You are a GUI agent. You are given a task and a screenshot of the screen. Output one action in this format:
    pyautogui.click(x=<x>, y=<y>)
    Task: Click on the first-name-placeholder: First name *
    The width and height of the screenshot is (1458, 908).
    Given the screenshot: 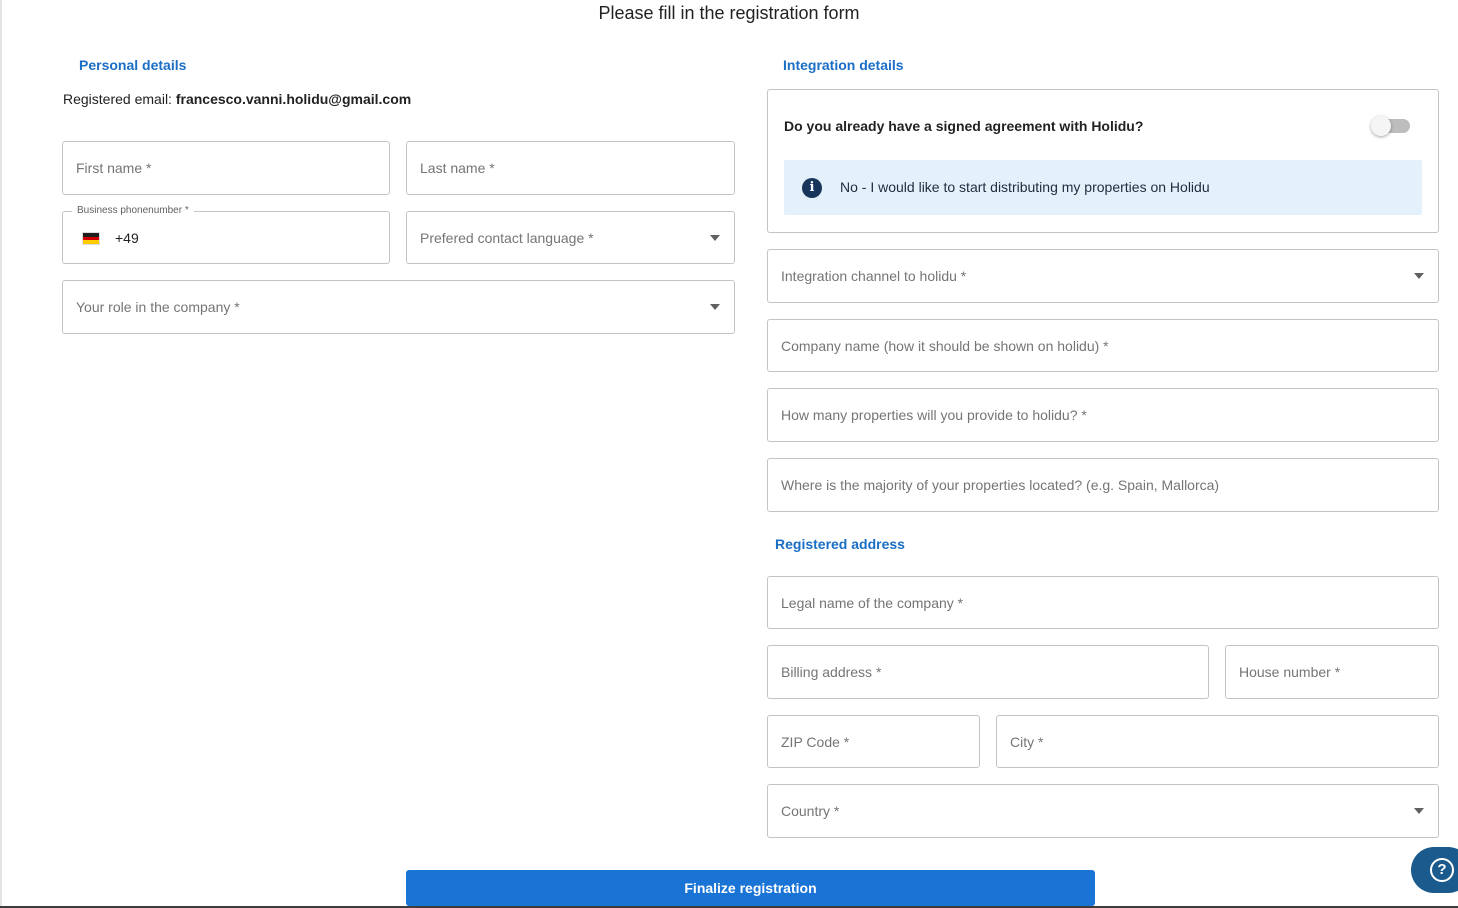 What is the action you would take?
    pyautogui.click(x=114, y=168)
    